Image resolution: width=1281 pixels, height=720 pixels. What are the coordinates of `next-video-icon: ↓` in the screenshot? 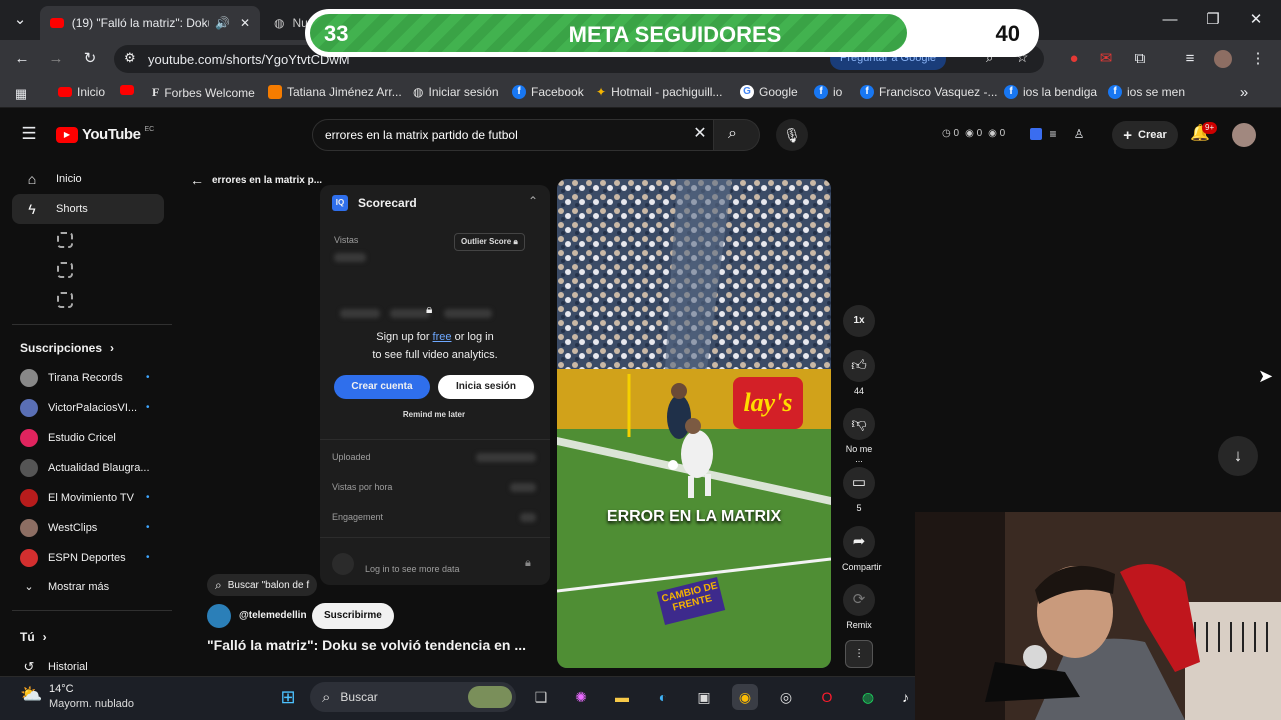 It's located at (1238, 456).